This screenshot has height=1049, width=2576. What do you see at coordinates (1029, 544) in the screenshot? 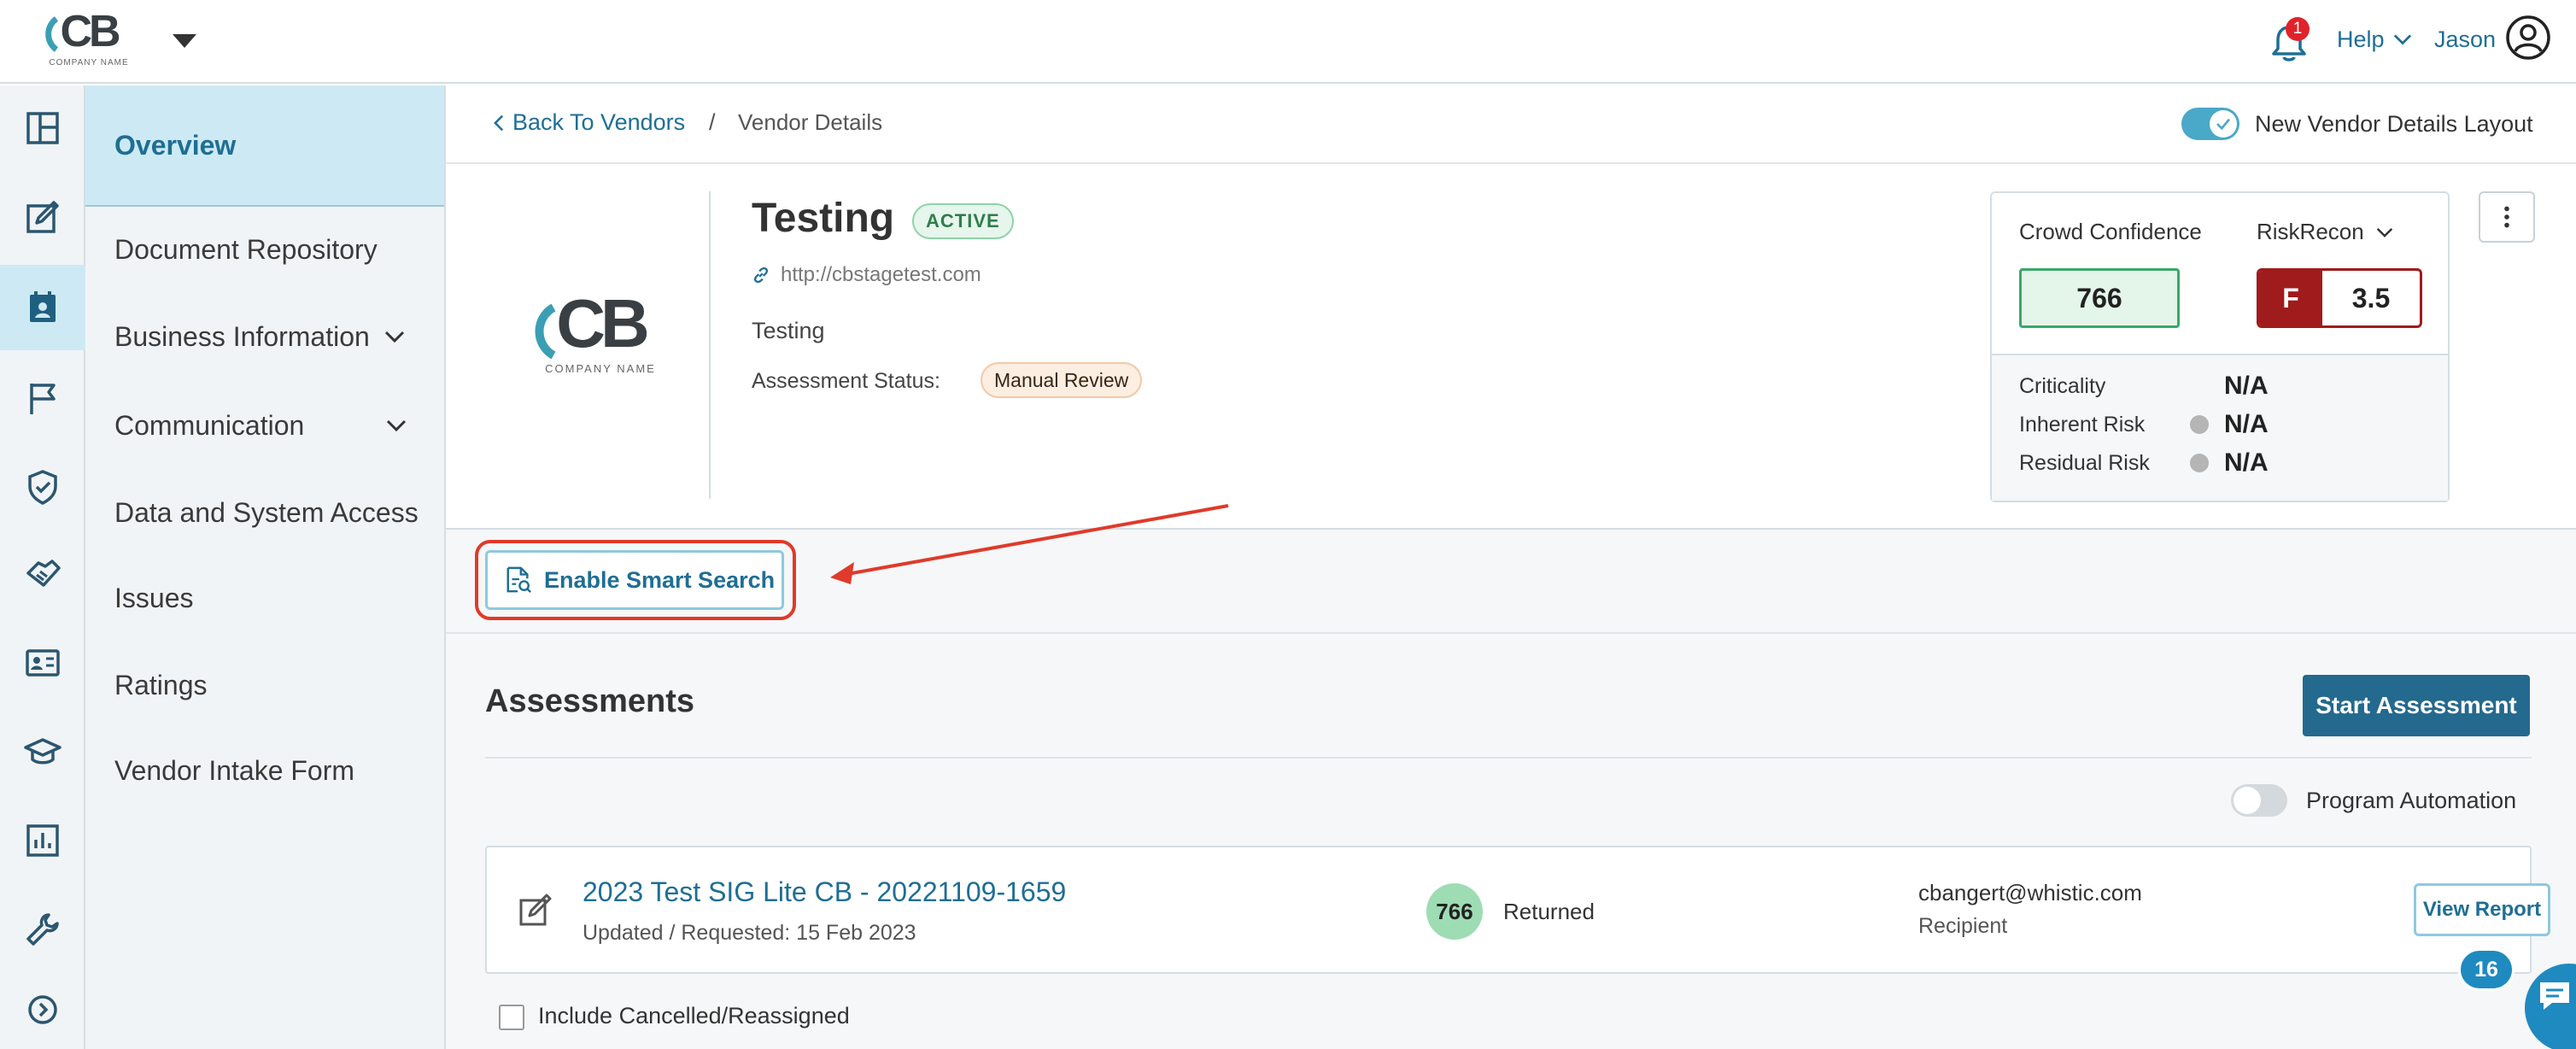
I see `annotation-arrow-icon` at bounding box center [1029, 544].